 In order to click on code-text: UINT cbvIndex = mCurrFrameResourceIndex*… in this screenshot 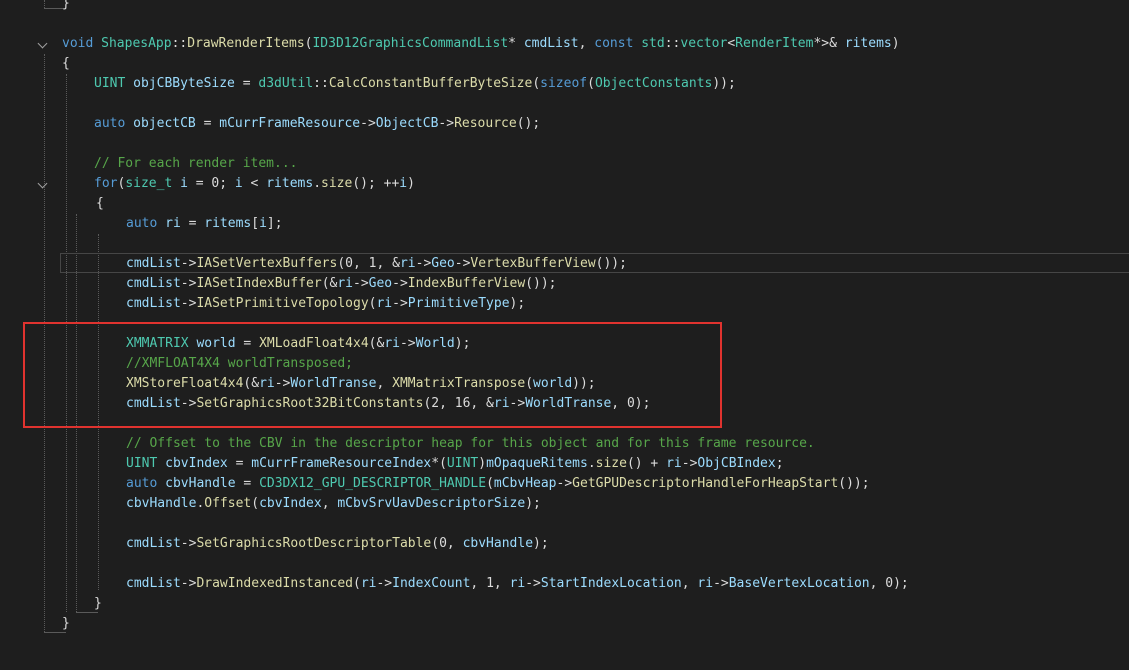, I will do `click(455, 464)`.